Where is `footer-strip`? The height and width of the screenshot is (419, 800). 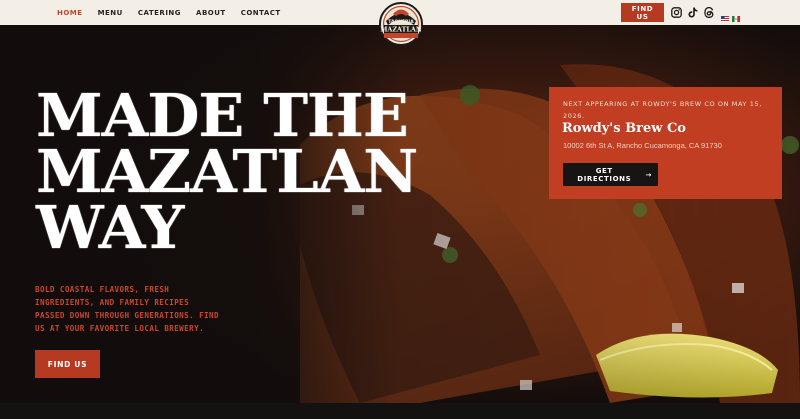 footer-strip is located at coordinates (400, 411).